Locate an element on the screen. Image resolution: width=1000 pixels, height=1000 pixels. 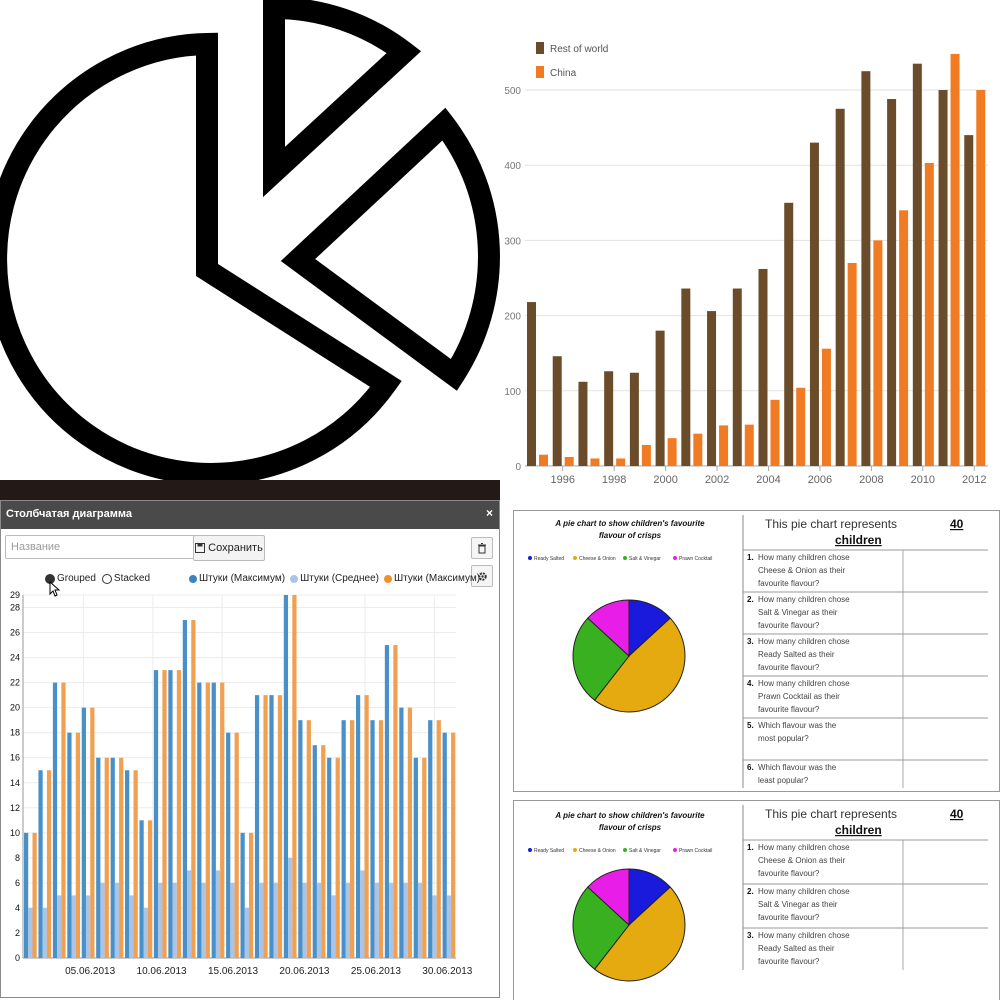
legend-item-max-blue: Штуки (Максимум) is located at coordinates (237, 578).